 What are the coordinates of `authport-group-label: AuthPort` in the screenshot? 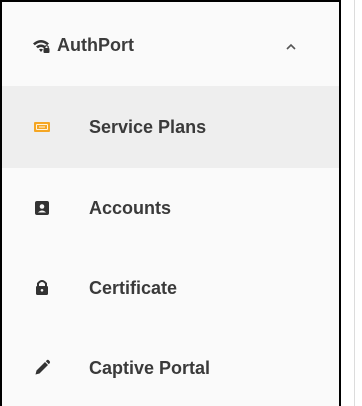 It's located at (95, 45).